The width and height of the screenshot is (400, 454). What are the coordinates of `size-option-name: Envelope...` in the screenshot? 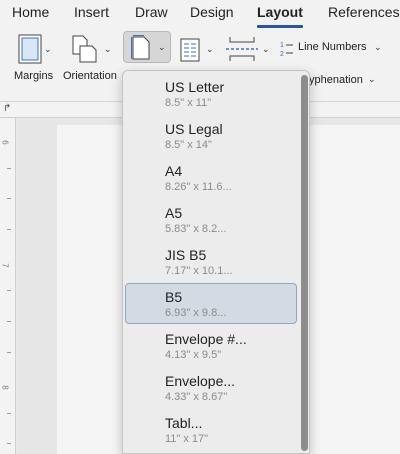 It's located at (200, 381).